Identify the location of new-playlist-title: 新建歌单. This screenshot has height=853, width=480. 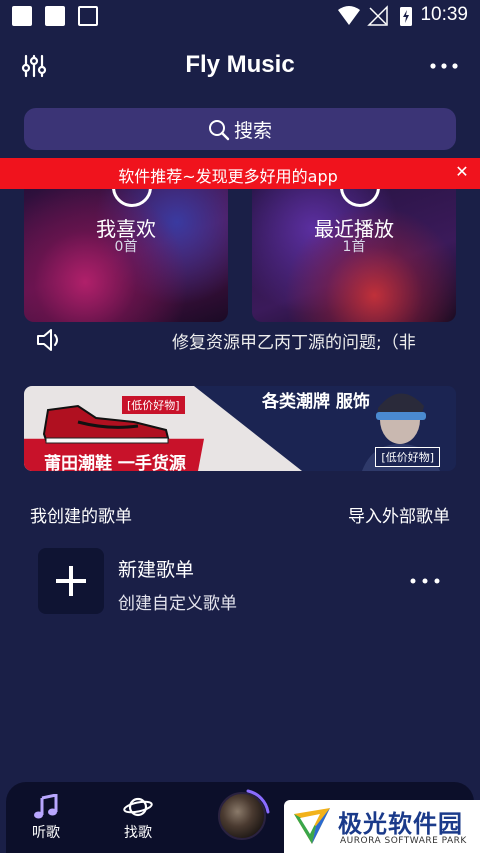
(156, 570).